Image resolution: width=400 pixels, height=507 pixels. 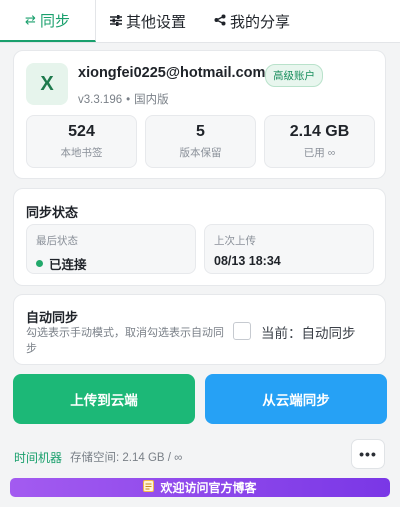 I want to click on sliders-icon, so click(x=116, y=21).